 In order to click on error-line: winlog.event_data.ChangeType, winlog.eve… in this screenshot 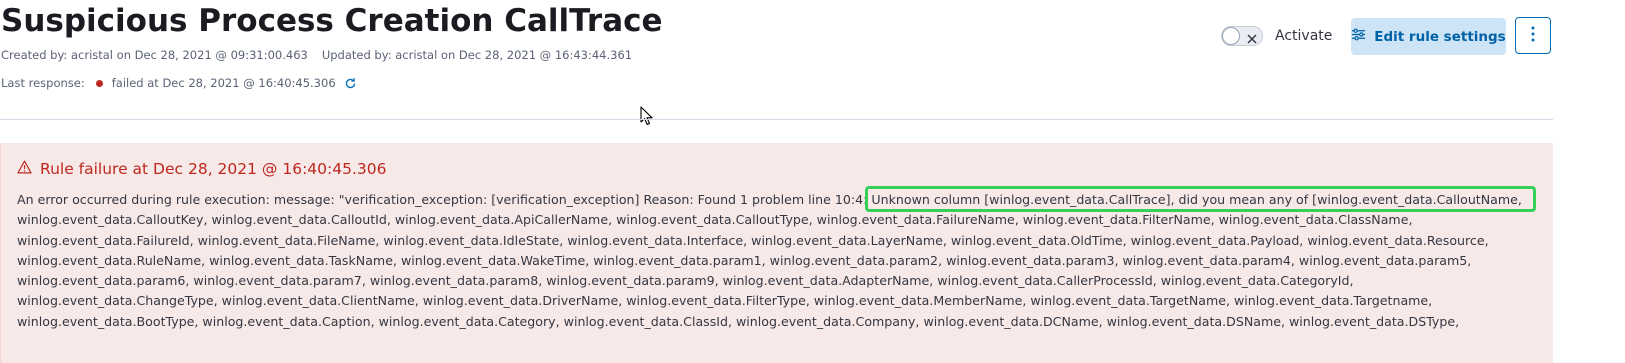, I will do `click(725, 301)`.